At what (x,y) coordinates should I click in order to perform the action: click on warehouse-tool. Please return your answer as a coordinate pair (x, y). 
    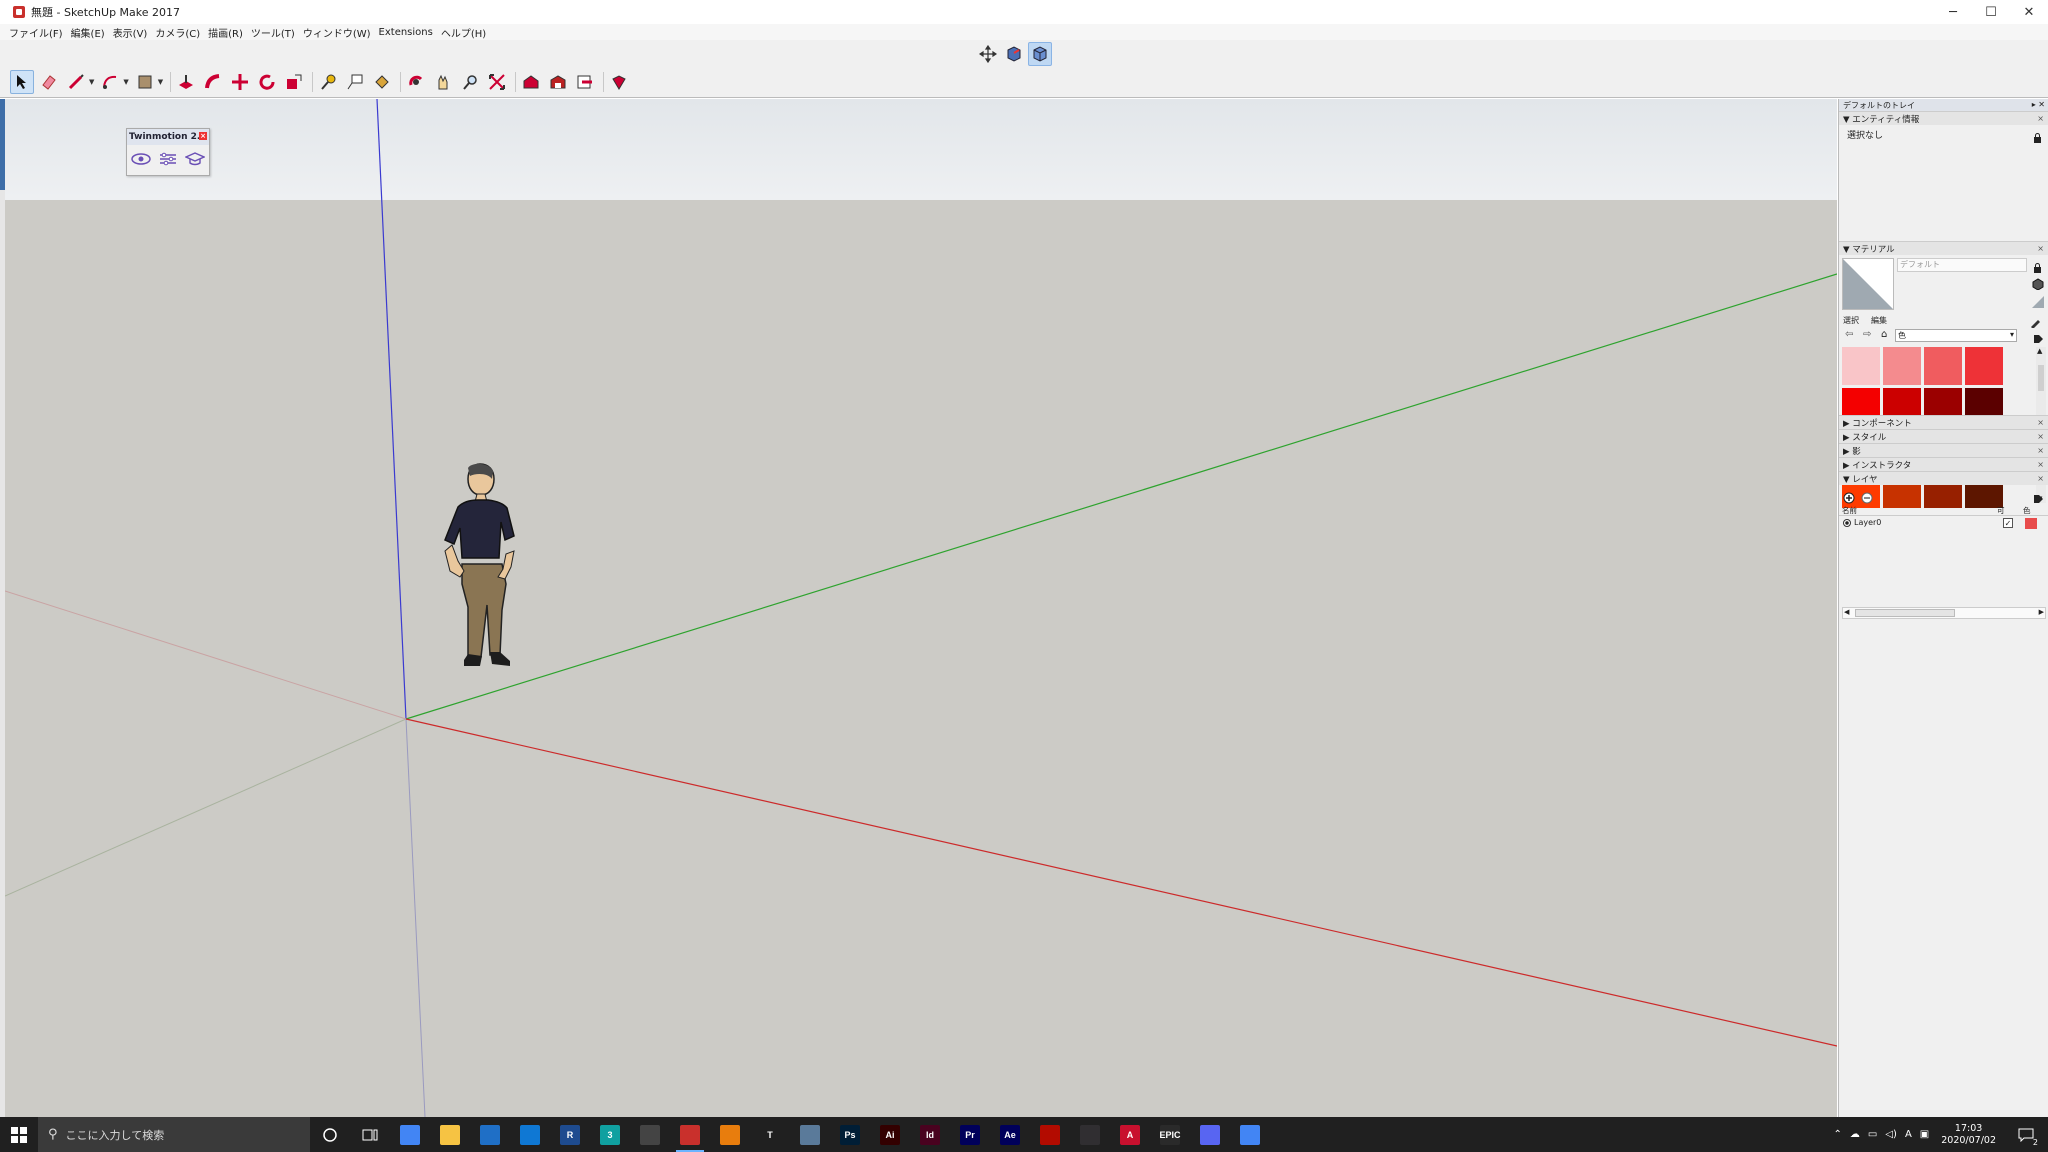
    Looking at the image, I should click on (531, 82).